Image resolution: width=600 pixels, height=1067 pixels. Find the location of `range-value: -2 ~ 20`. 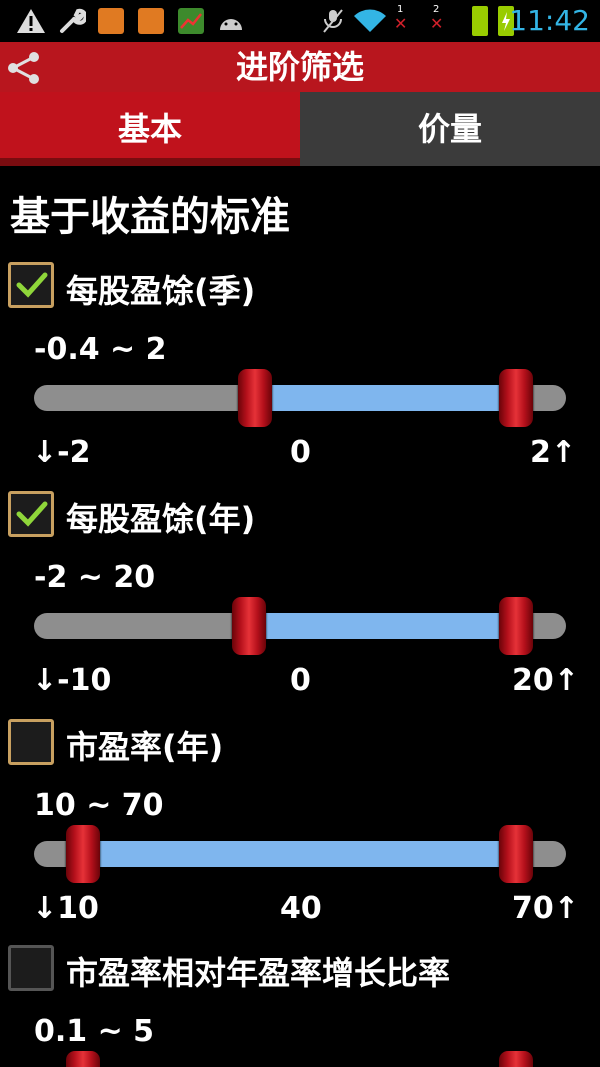

range-value: -2 ~ 20 is located at coordinates (95, 577).